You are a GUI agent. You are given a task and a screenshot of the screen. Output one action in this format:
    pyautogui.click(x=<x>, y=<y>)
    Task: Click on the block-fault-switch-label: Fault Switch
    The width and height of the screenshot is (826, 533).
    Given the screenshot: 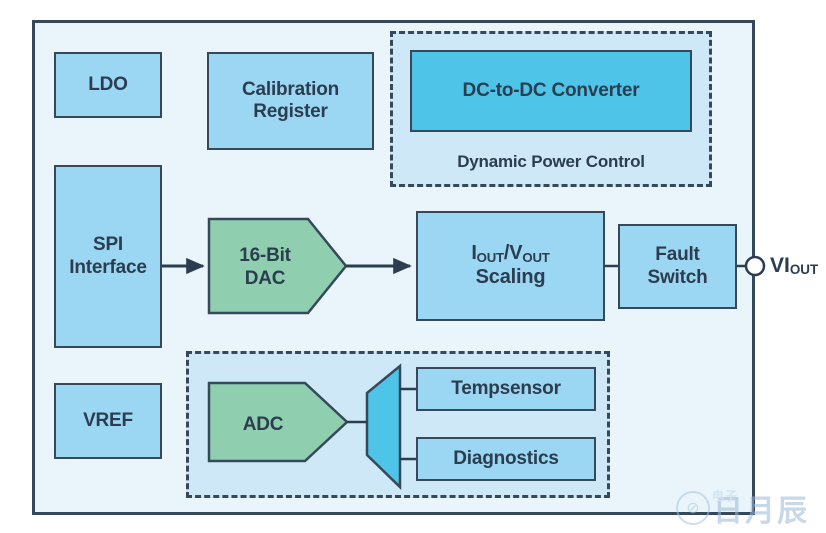 What is the action you would take?
    pyautogui.click(x=677, y=266)
    